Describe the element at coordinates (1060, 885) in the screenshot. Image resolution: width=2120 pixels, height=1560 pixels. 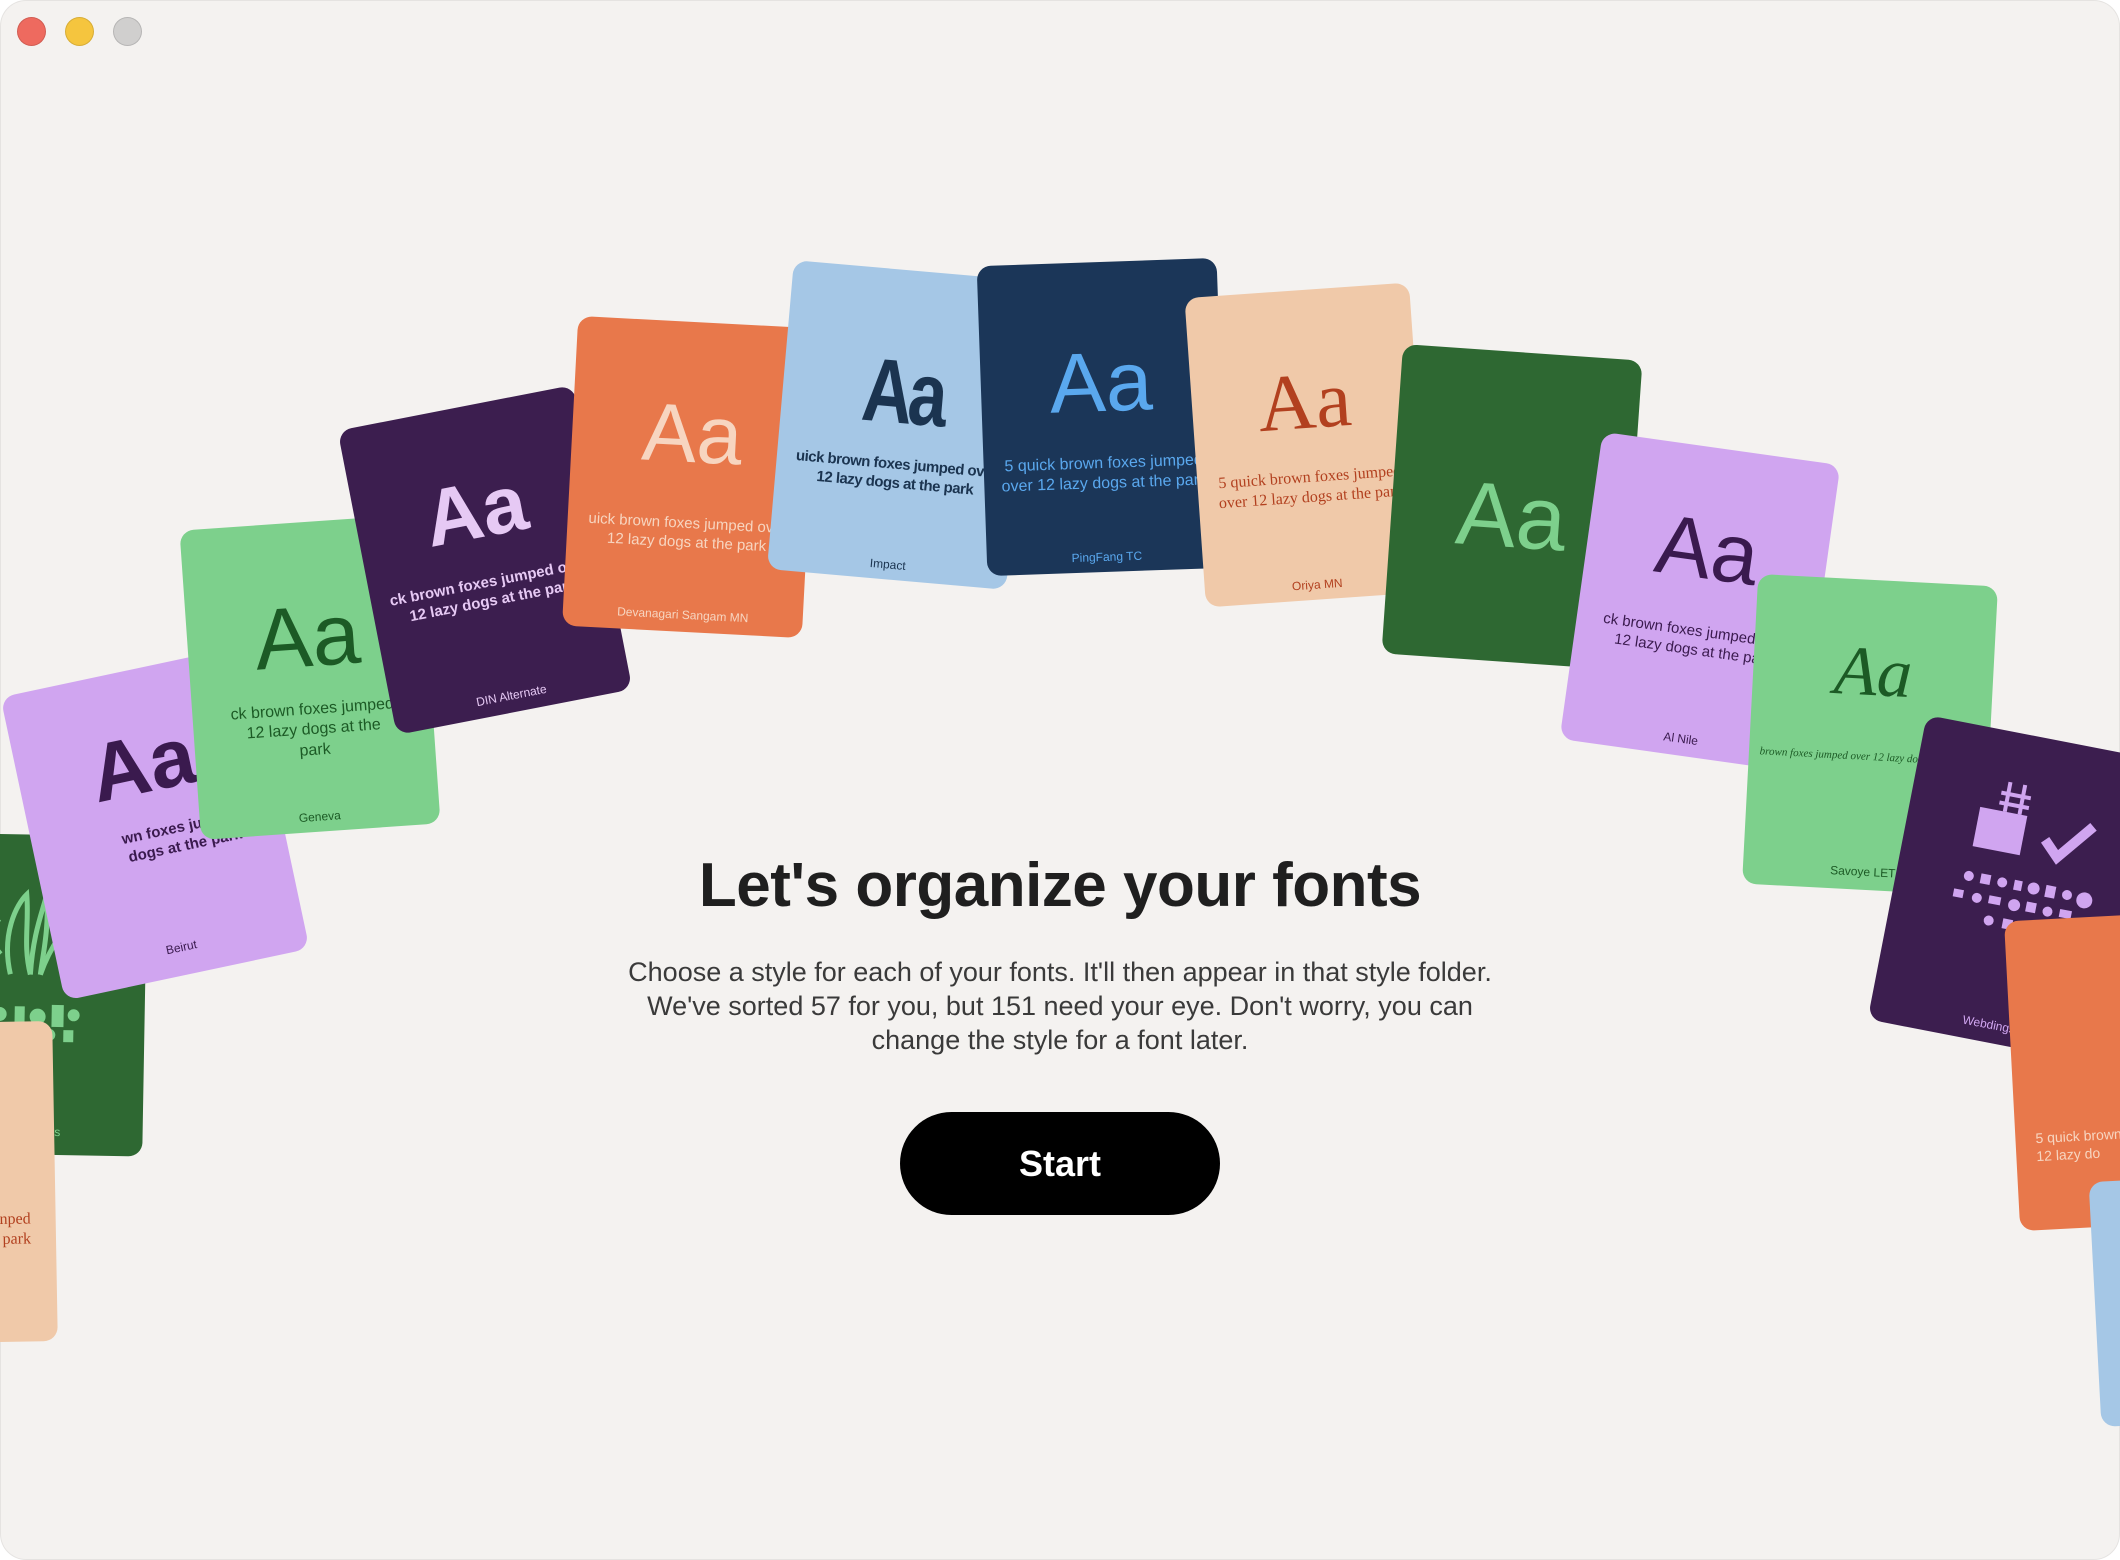
I see `page-title: Let's organize your fonts` at that location.